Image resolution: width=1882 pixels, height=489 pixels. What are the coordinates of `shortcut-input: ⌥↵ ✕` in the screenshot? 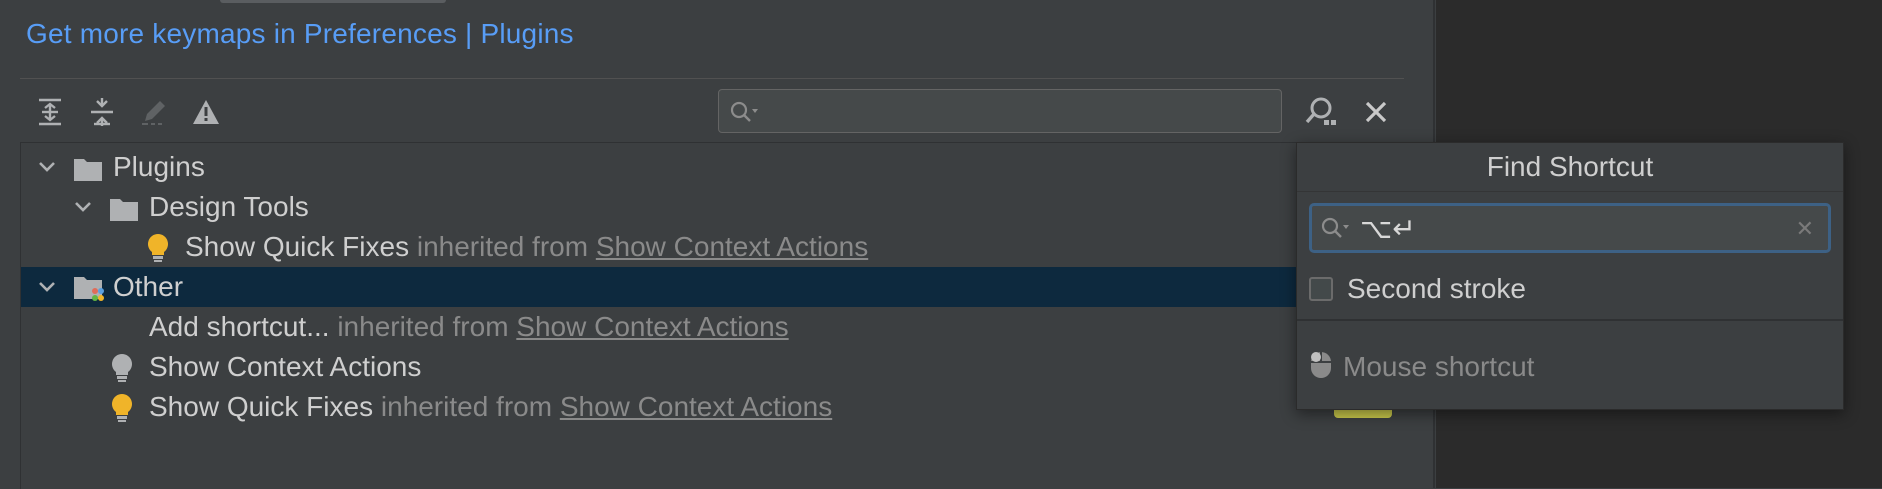 It's located at (1570, 228).